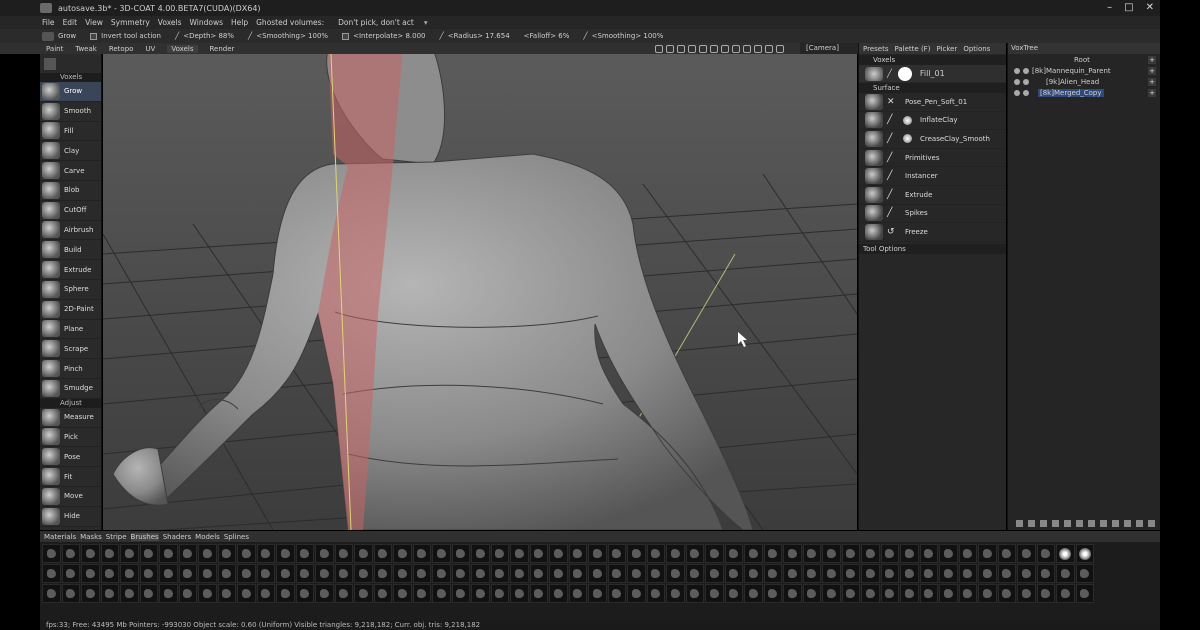 This screenshot has height=630, width=1200. Describe the element at coordinates (1017, 70) in the screenshot. I see `visibility-icon` at that location.